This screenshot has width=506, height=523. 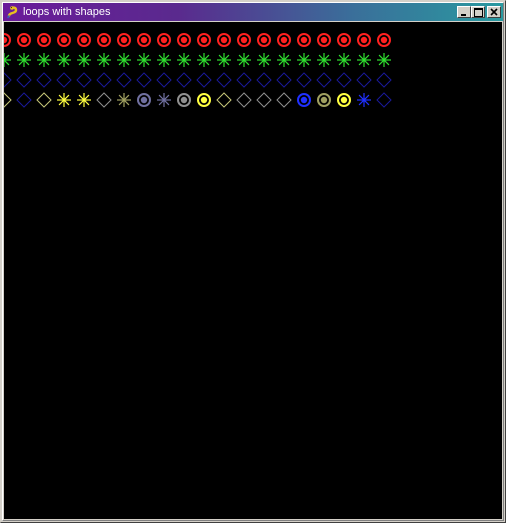 I want to click on close-icon, so click(x=494, y=12).